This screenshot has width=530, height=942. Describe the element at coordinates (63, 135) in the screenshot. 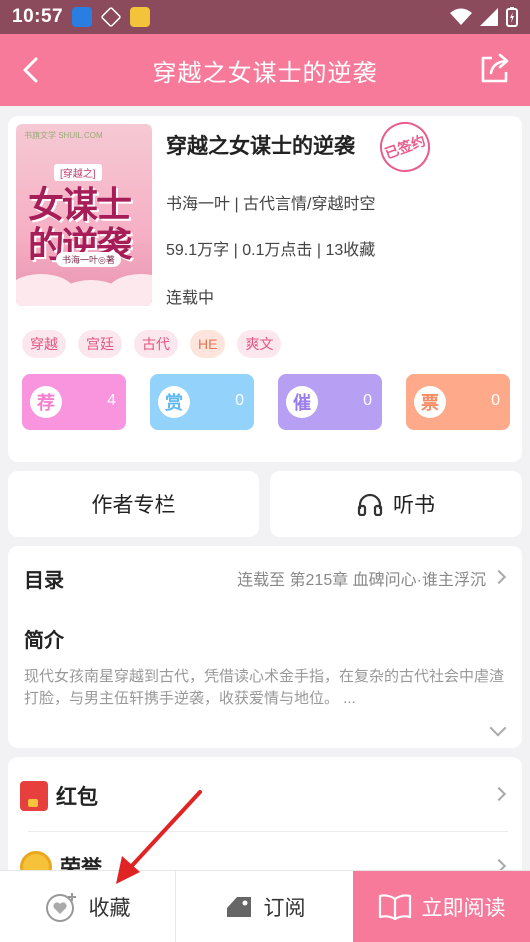

I see `cover-publisher: 书旗文学 SHUIL.COM` at that location.